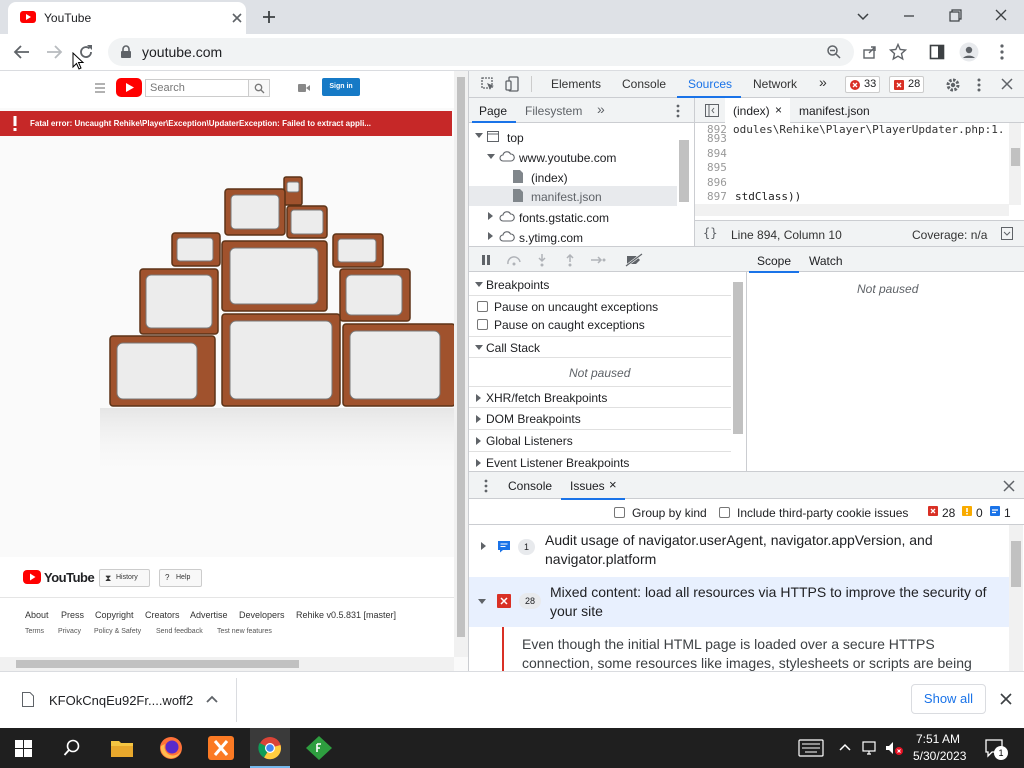 The image size is (1024, 768). Describe the element at coordinates (490, 216) in the screenshot. I see `tree-expand-fonts` at that location.